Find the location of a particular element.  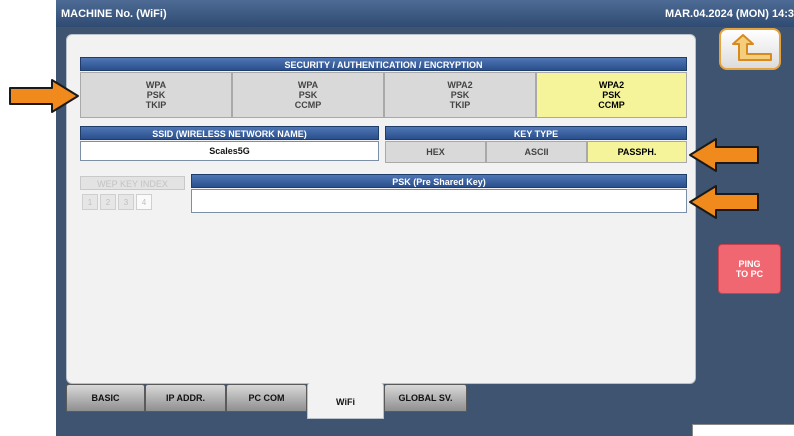

ssid-header: SSID (WIRELESS NETWORK NAME) is located at coordinates (229, 133).